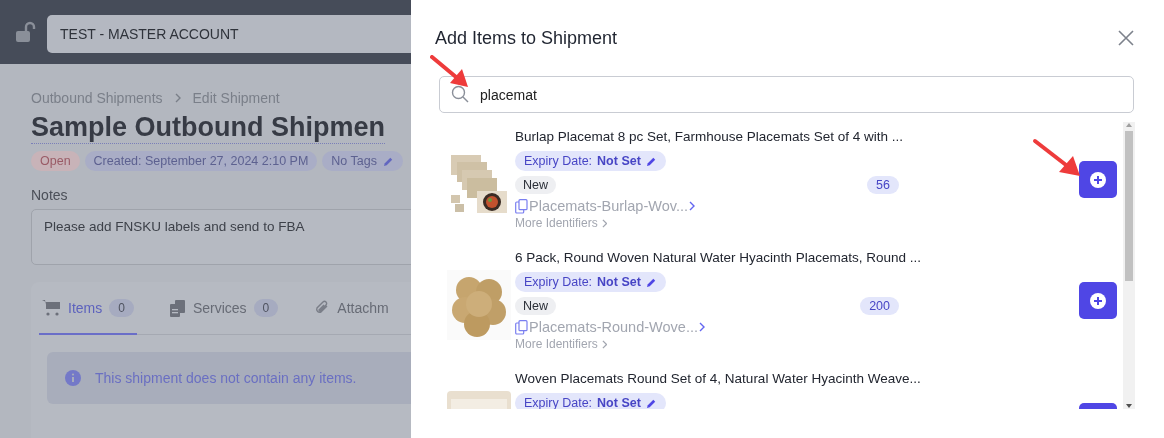 This screenshot has height=438, width=1164. What do you see at coordinates (1129, 265) in the screenshot?
I see `scrollbar` at bounding box center [1129, 265].